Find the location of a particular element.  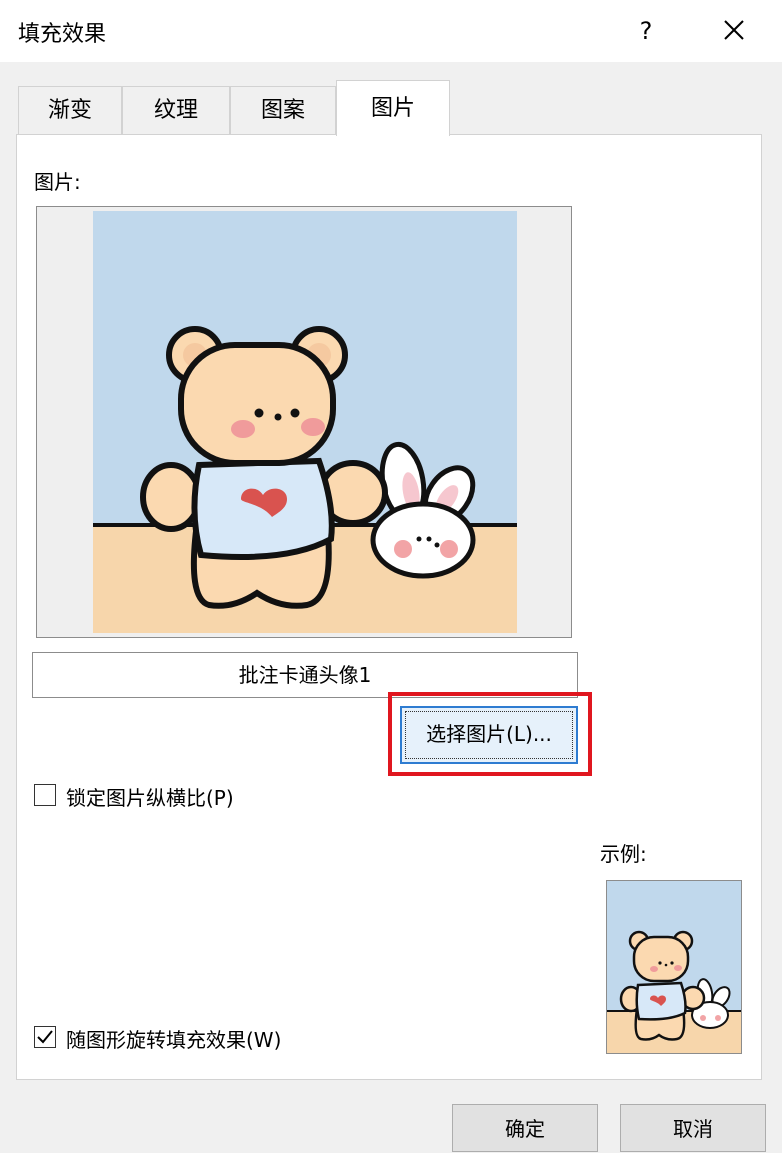

tab-texture: 纹理 is located at coordinates (176, 110).